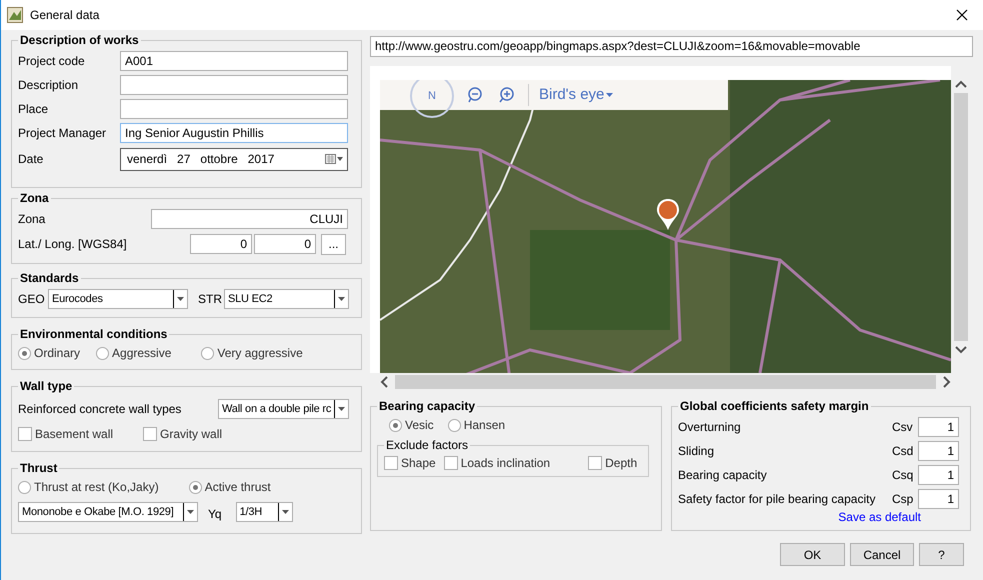  Describe the element at coordinates (63, 133) in the screenshot. I see `field-label: Project Manager` at that location.